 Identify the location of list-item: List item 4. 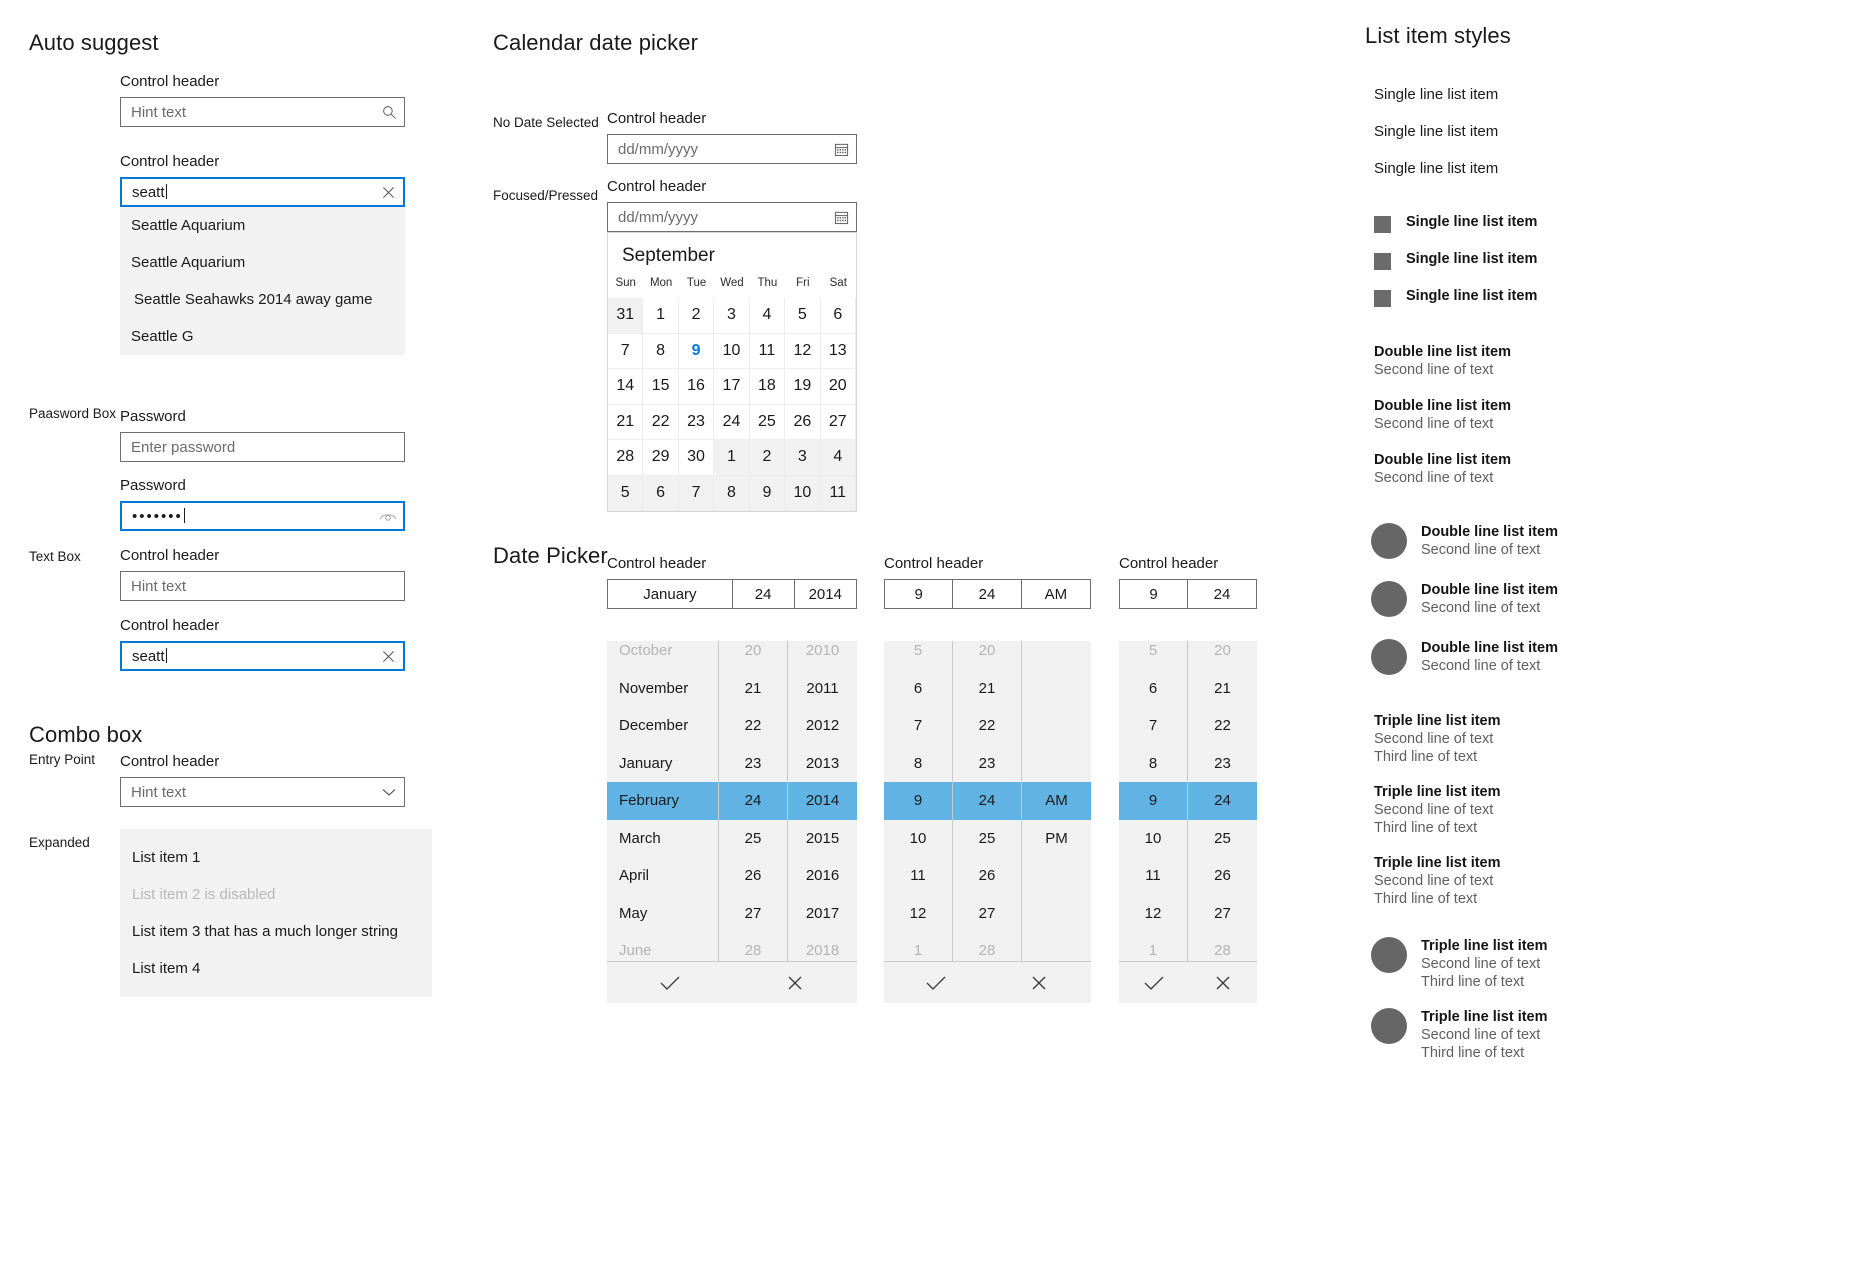
(276, 968).